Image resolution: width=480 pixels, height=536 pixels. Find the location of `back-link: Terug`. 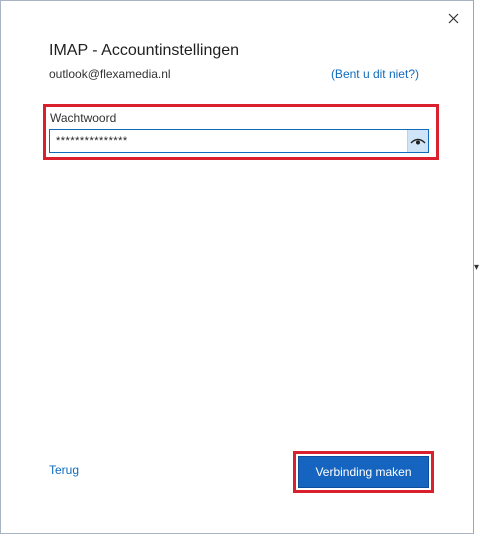

back-link: Terug is located at coordinates (64, 470).